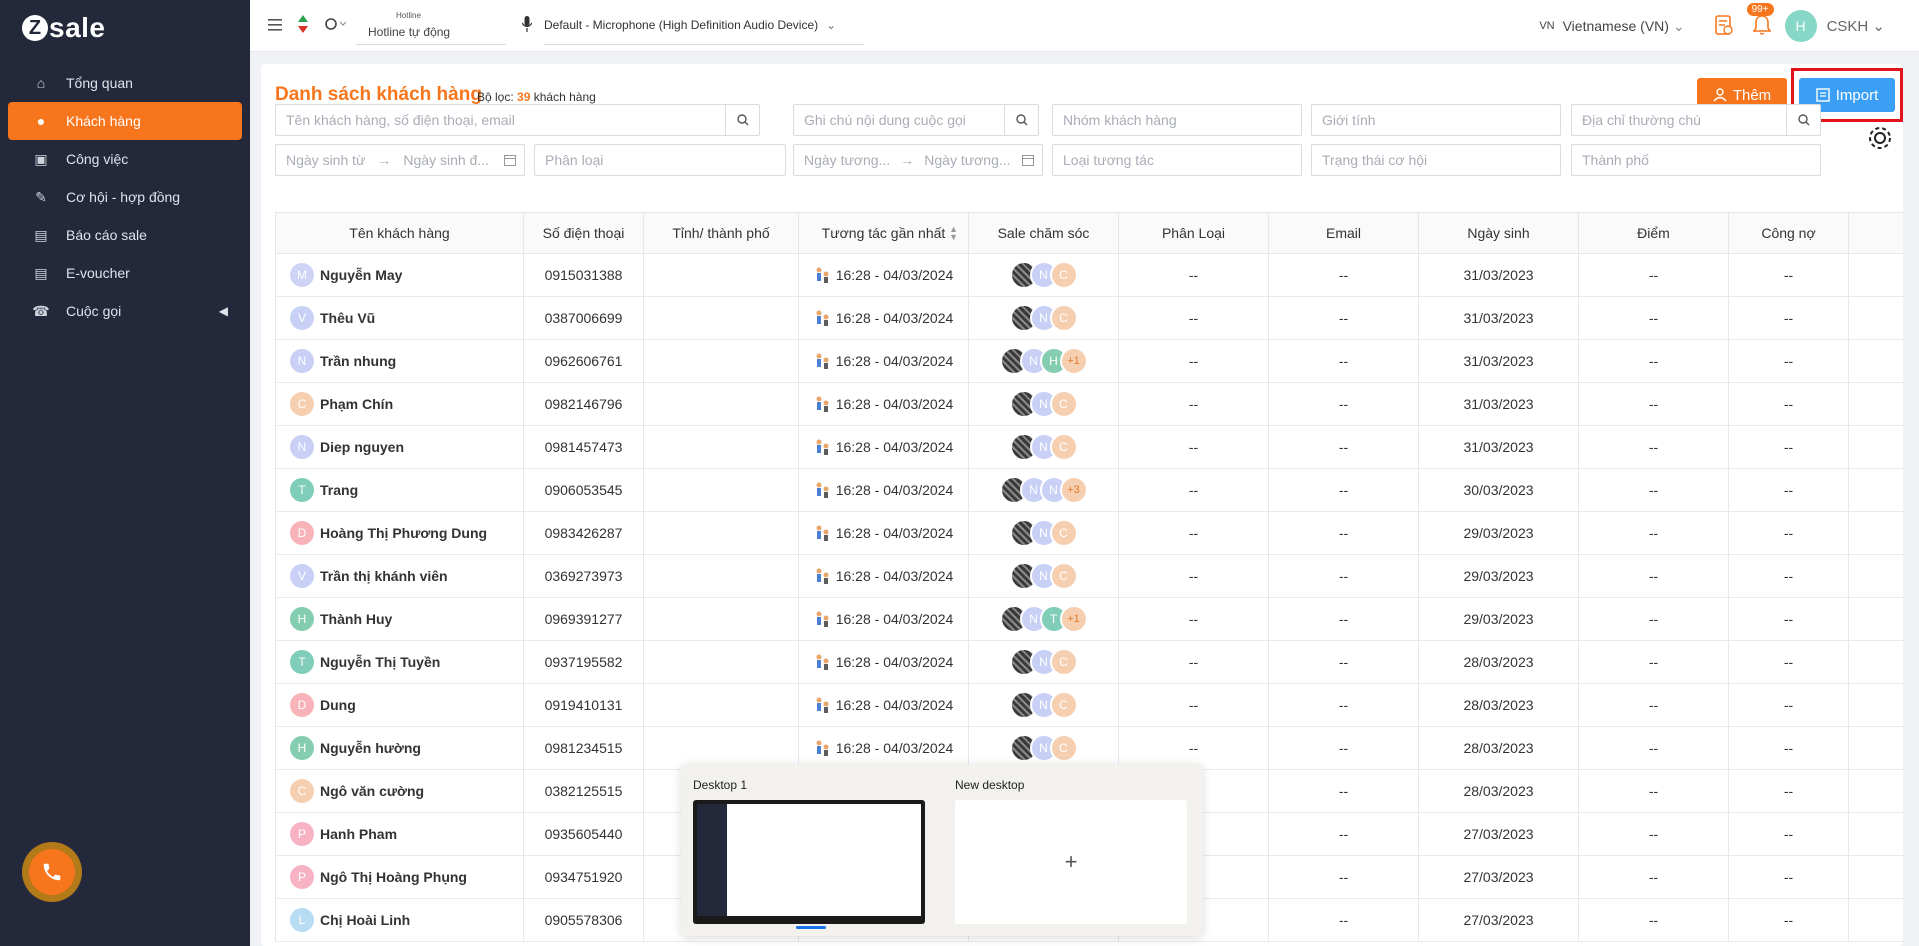  I want to click on points-cell: --, so click(1654, 361).